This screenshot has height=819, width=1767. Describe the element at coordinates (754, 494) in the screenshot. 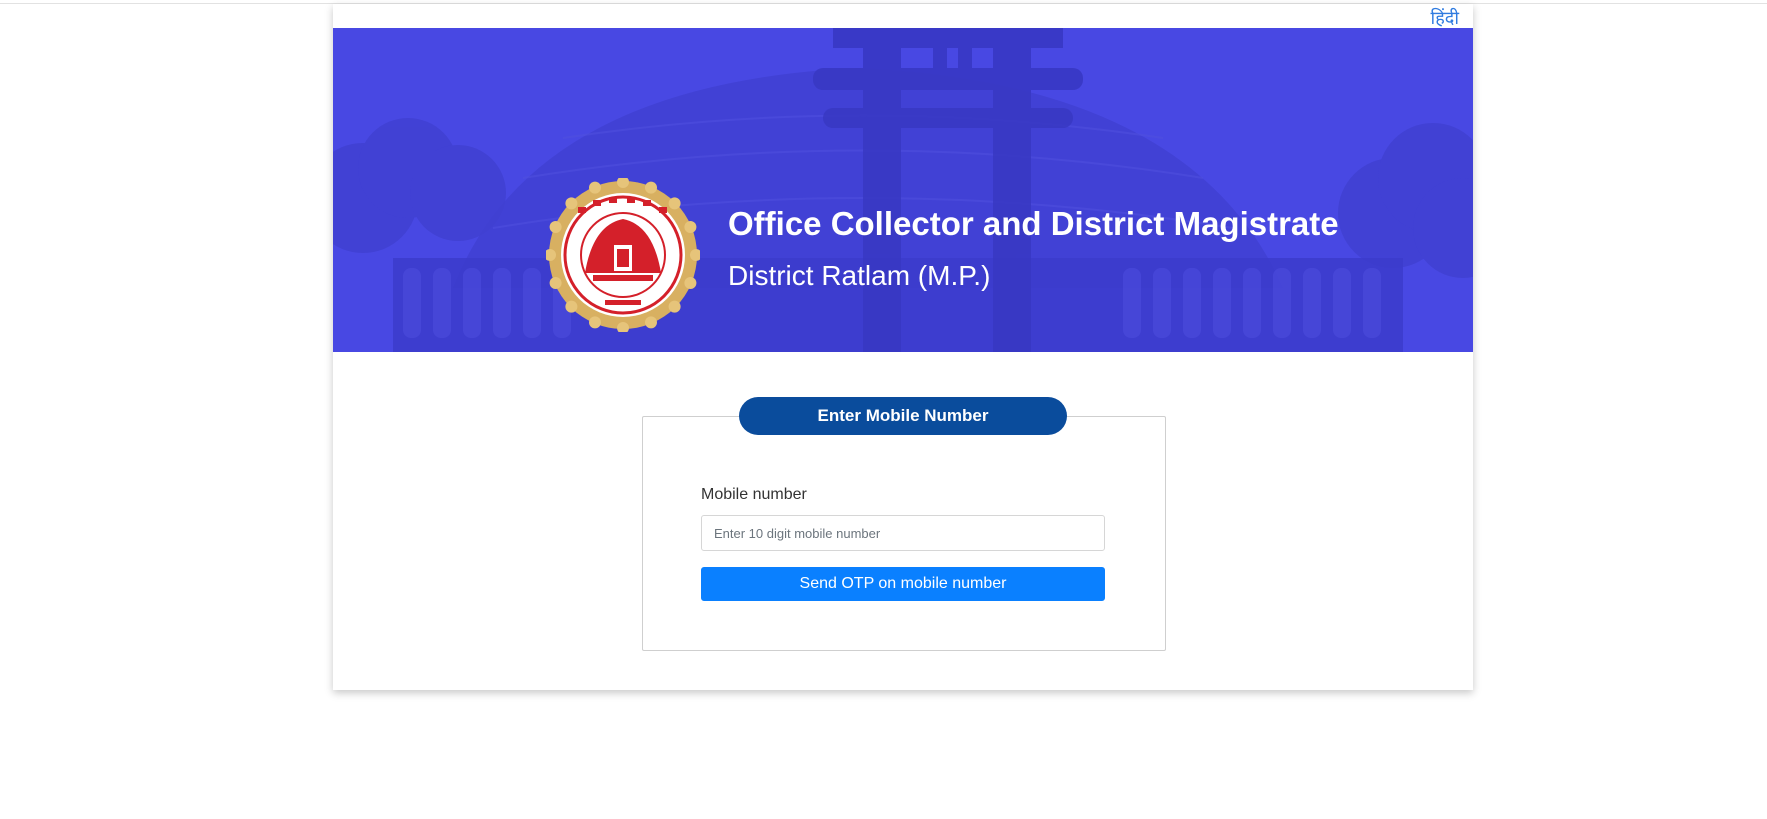

I see `mobile-number-label: Mobile number` at that location.